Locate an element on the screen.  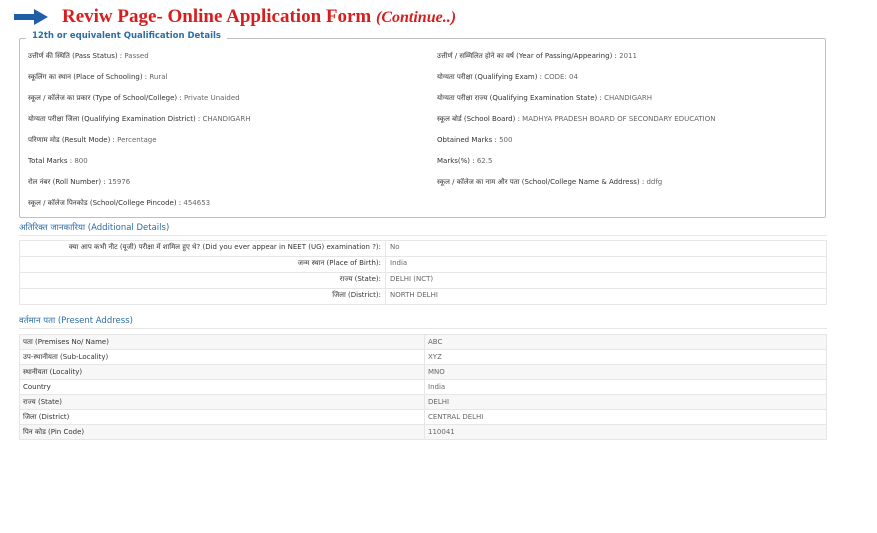
present-address-heading: वर्तमान पता (Present Address) is located at coordinates (76, 320).